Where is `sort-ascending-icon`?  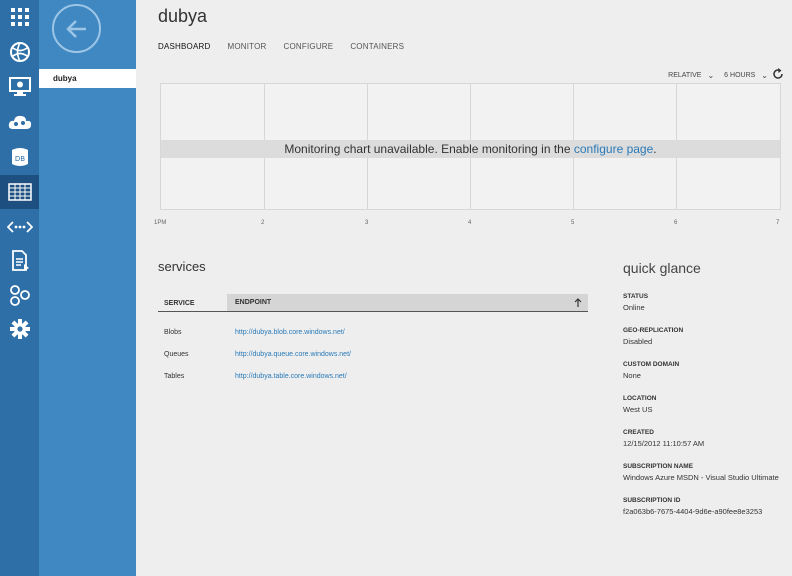
sort-ascending-icon is located at coordinates (578, 303).